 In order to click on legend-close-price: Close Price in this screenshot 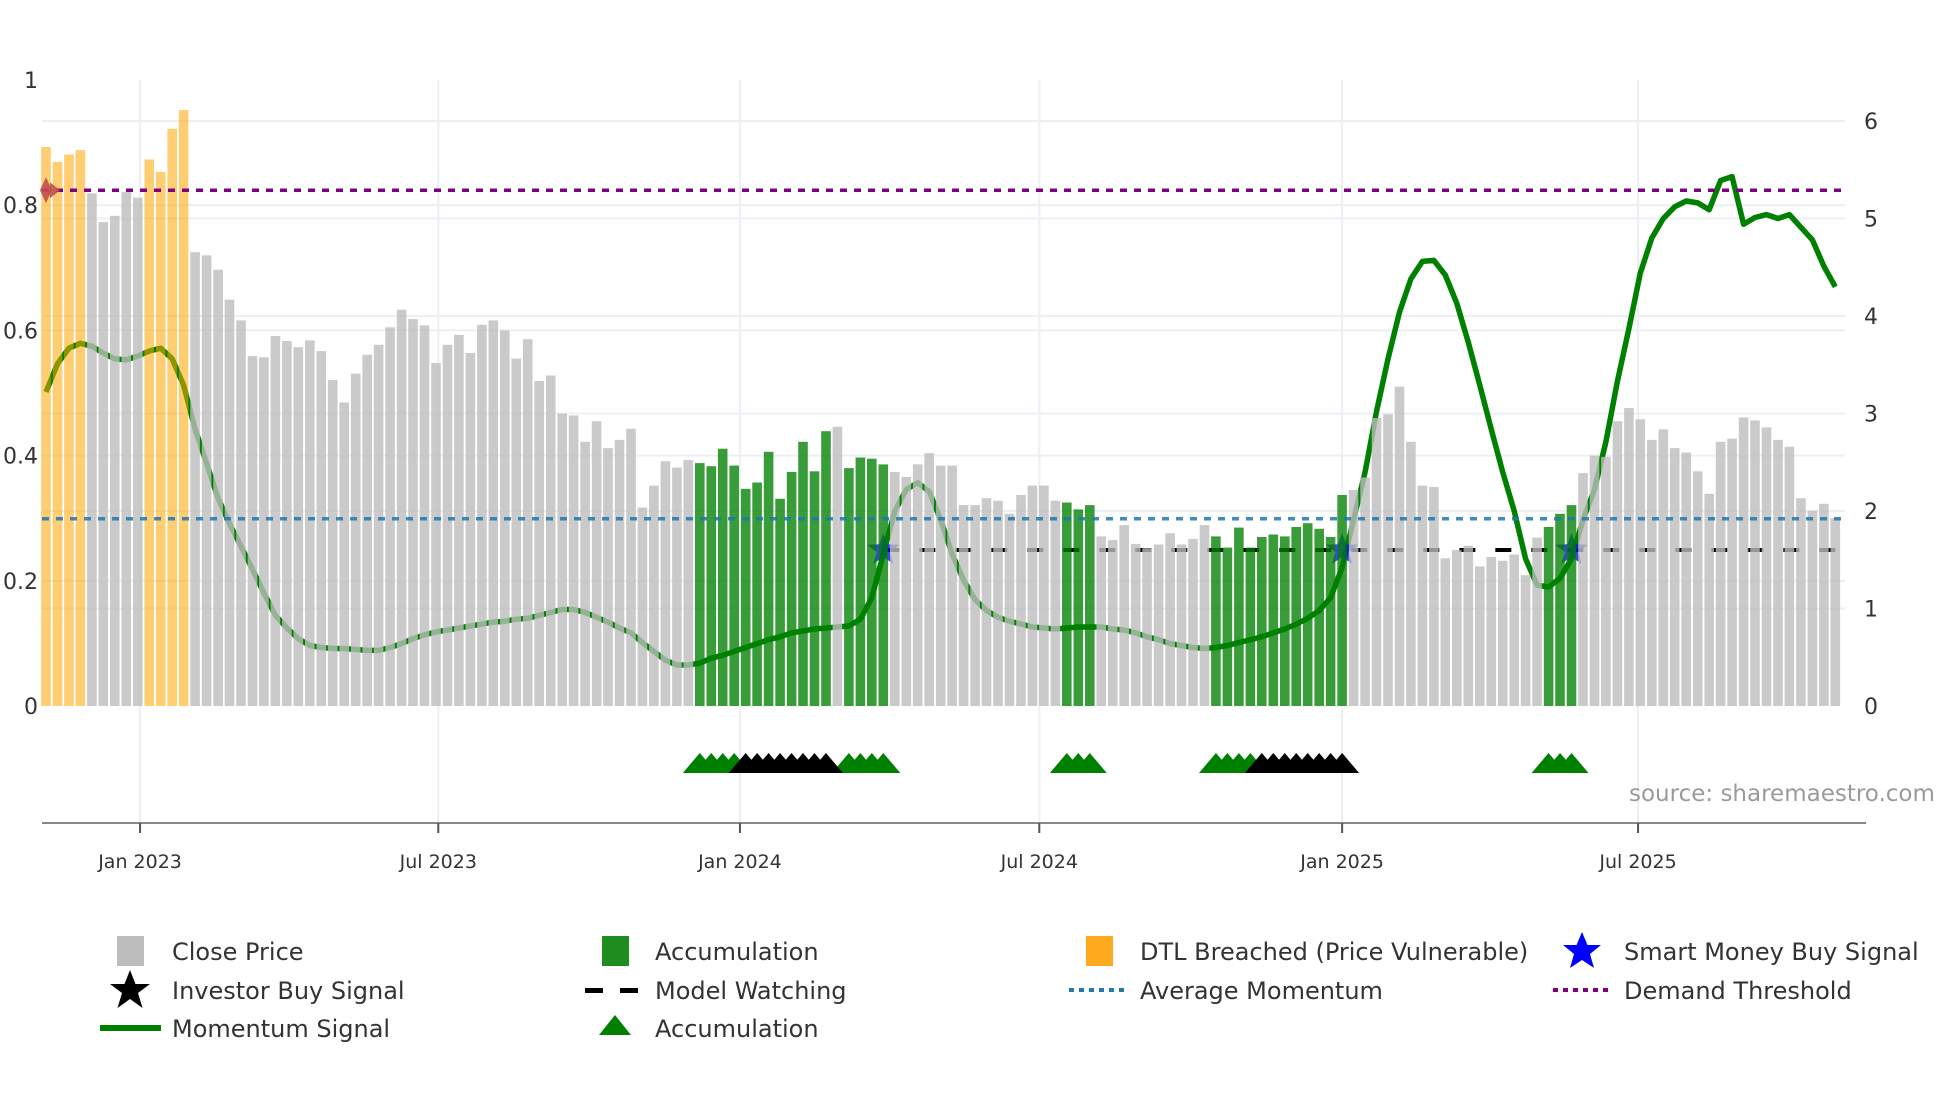, I will do `click(238, 952)`.